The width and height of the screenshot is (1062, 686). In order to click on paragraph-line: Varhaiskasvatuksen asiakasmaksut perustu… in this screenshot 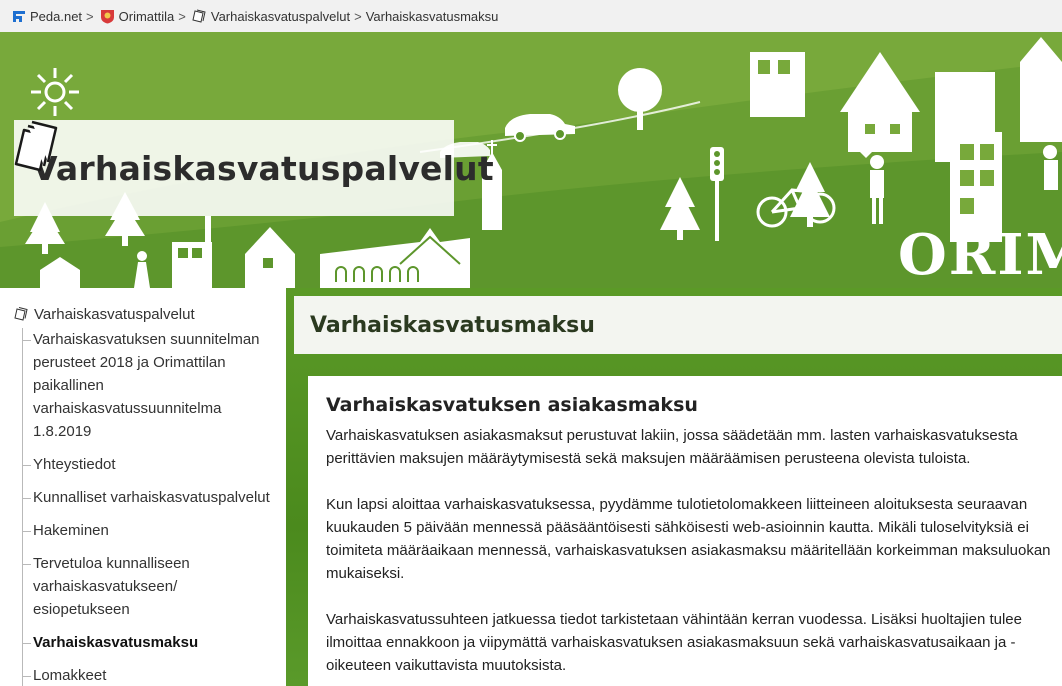, I will do `click(672, 435)`.